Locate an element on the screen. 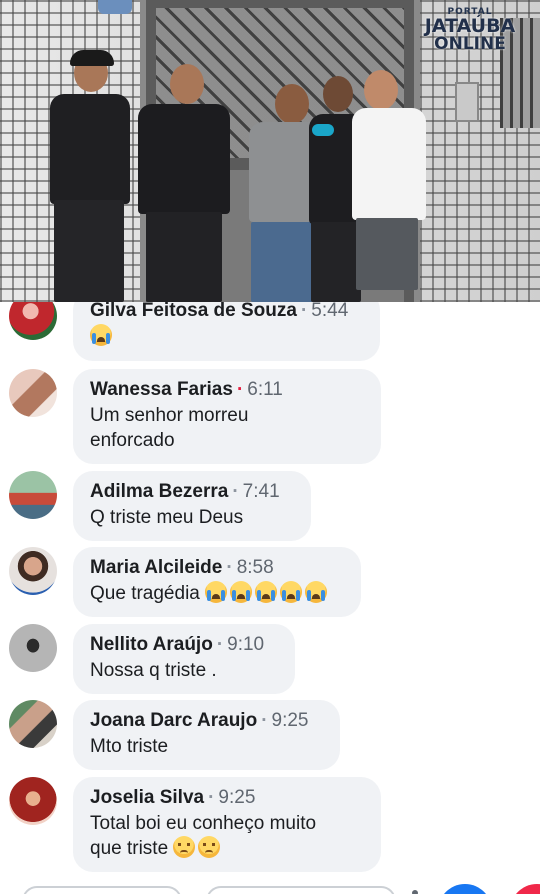  share-pill is located at coordinates (301, 890).